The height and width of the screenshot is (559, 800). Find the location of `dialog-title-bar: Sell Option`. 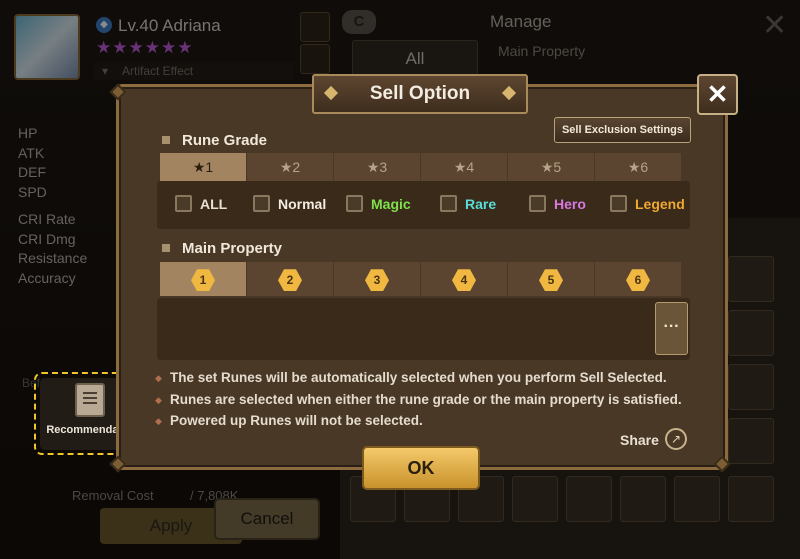

dialog-title-bar: Sell Option is located at coordinates (420, 94).